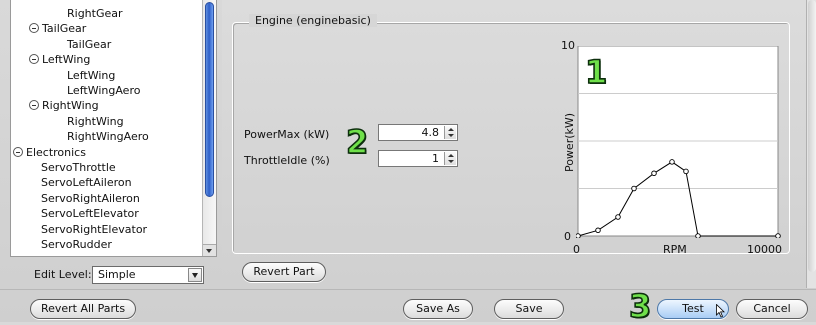 The height and width of the screenshot is (325, 816). I want to click on revert-all-parts-button: Revert All Parts, so click(83, 309).